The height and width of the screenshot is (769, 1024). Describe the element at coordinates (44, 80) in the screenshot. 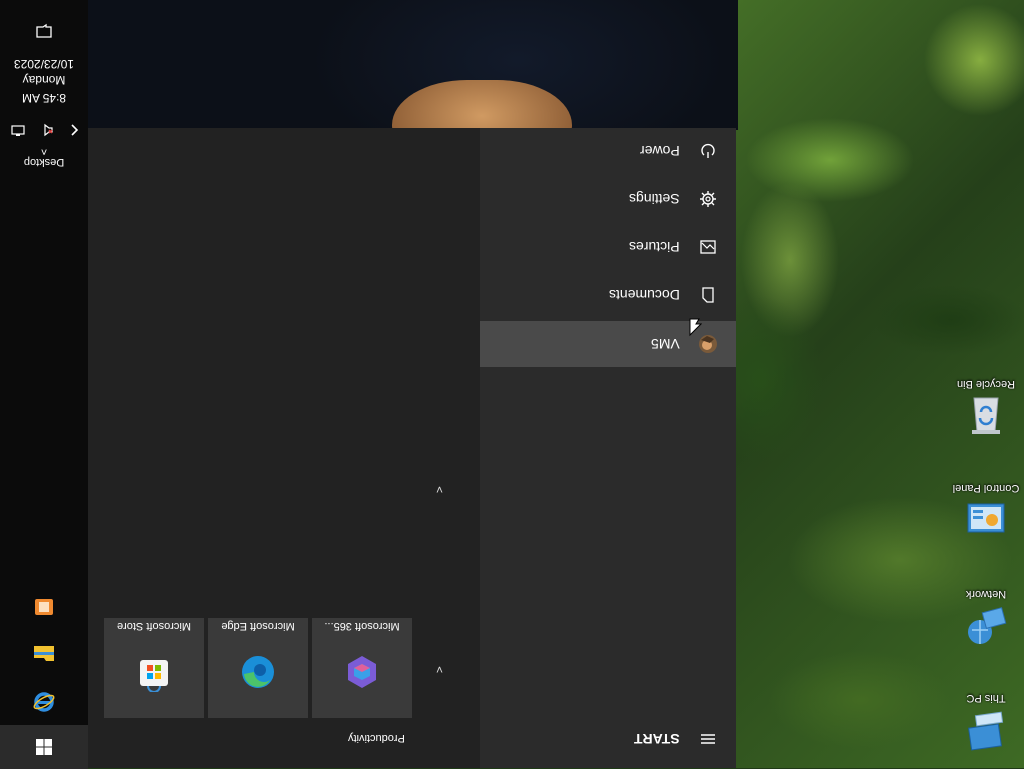

I see `tray-day: Monday` at that location.